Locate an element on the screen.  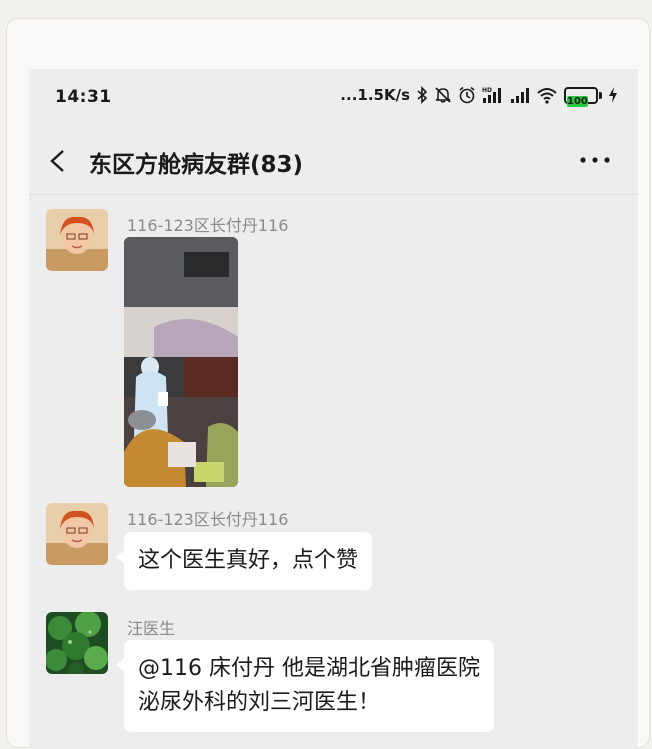
network-speed: ...1.5K/s is located at coordinates (375, 95).